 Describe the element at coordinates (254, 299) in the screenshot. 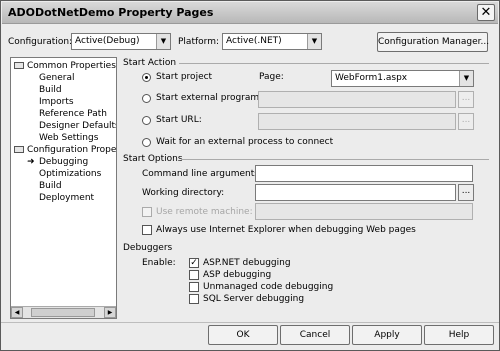

I see `sql-debugging-label: SQL Server debugging` at that location.